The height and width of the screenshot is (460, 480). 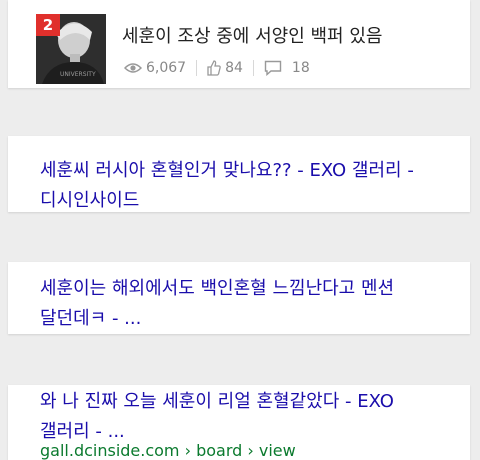 I want to click on post-stats: 6,067 84 18, so click(x=217, y=68).